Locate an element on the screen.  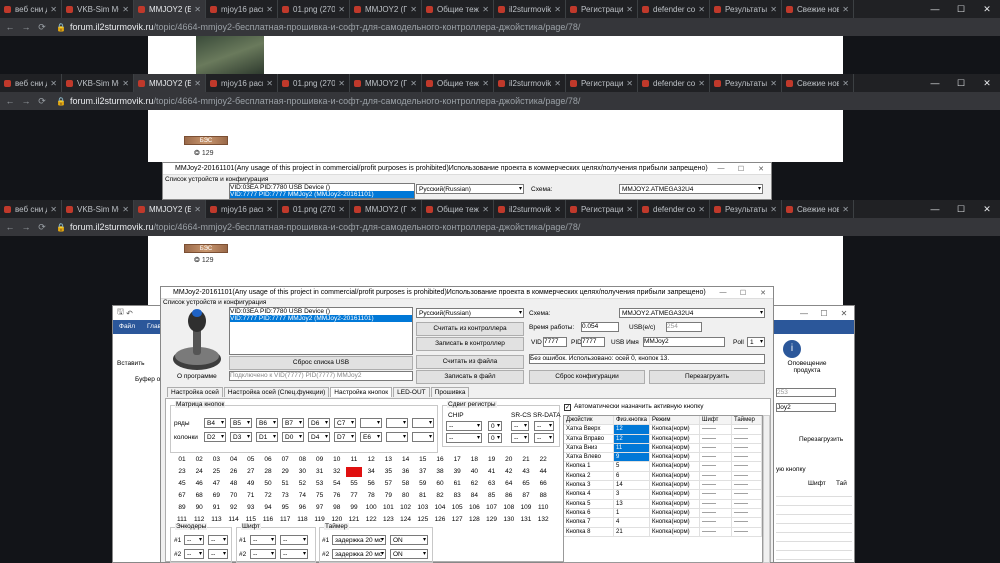
window-controls: — ☐ ✕ is located at coordinates (743, 293).